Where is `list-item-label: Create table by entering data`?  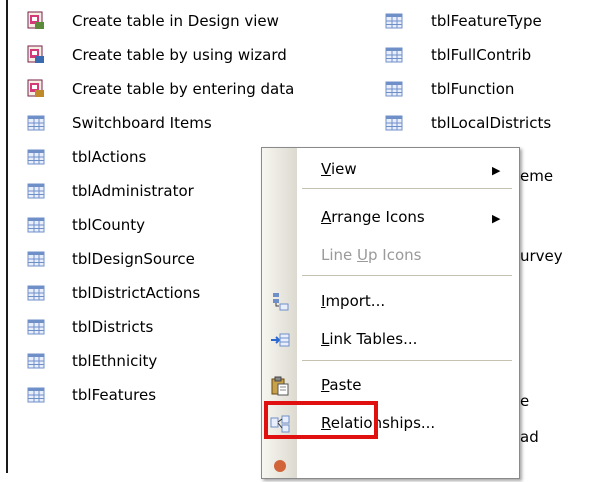
list-item-label: Create table by entering data is located at coordinates (183, 89).